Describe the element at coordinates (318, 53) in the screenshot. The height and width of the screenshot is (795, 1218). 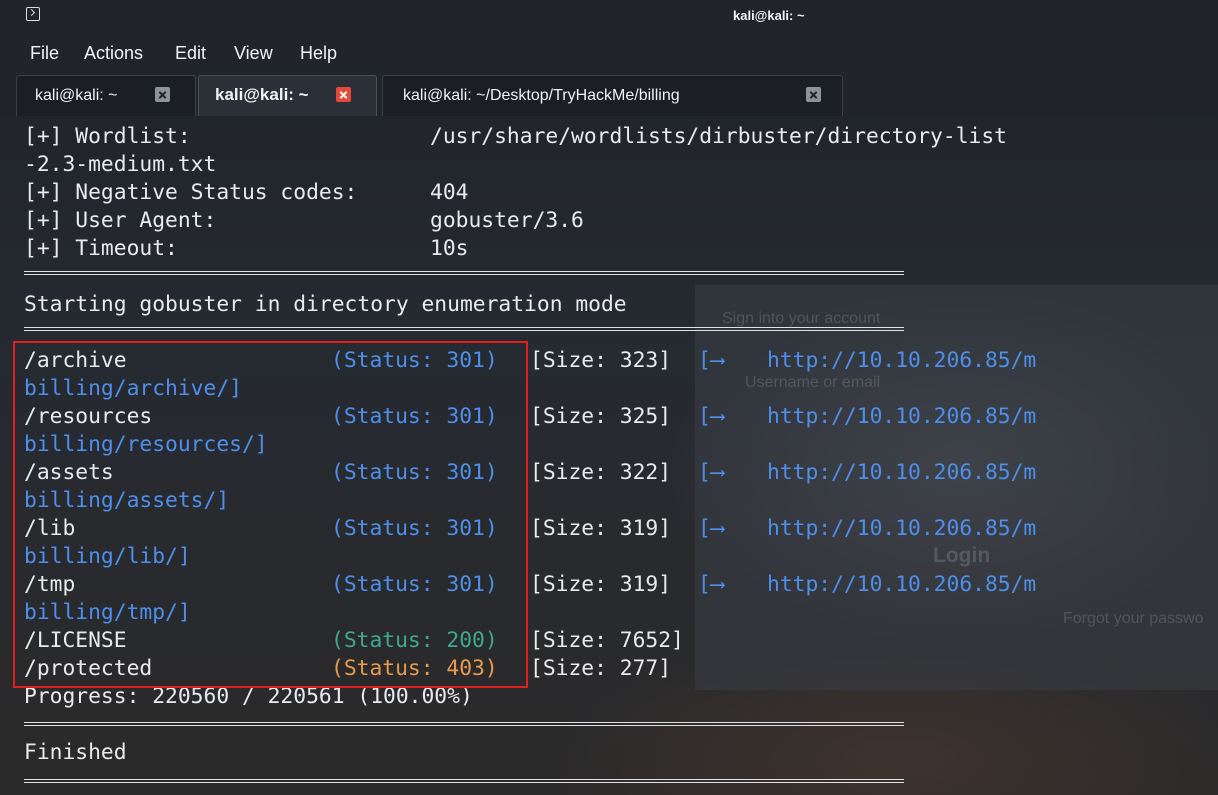
I see `menu-help: Help` at that location.